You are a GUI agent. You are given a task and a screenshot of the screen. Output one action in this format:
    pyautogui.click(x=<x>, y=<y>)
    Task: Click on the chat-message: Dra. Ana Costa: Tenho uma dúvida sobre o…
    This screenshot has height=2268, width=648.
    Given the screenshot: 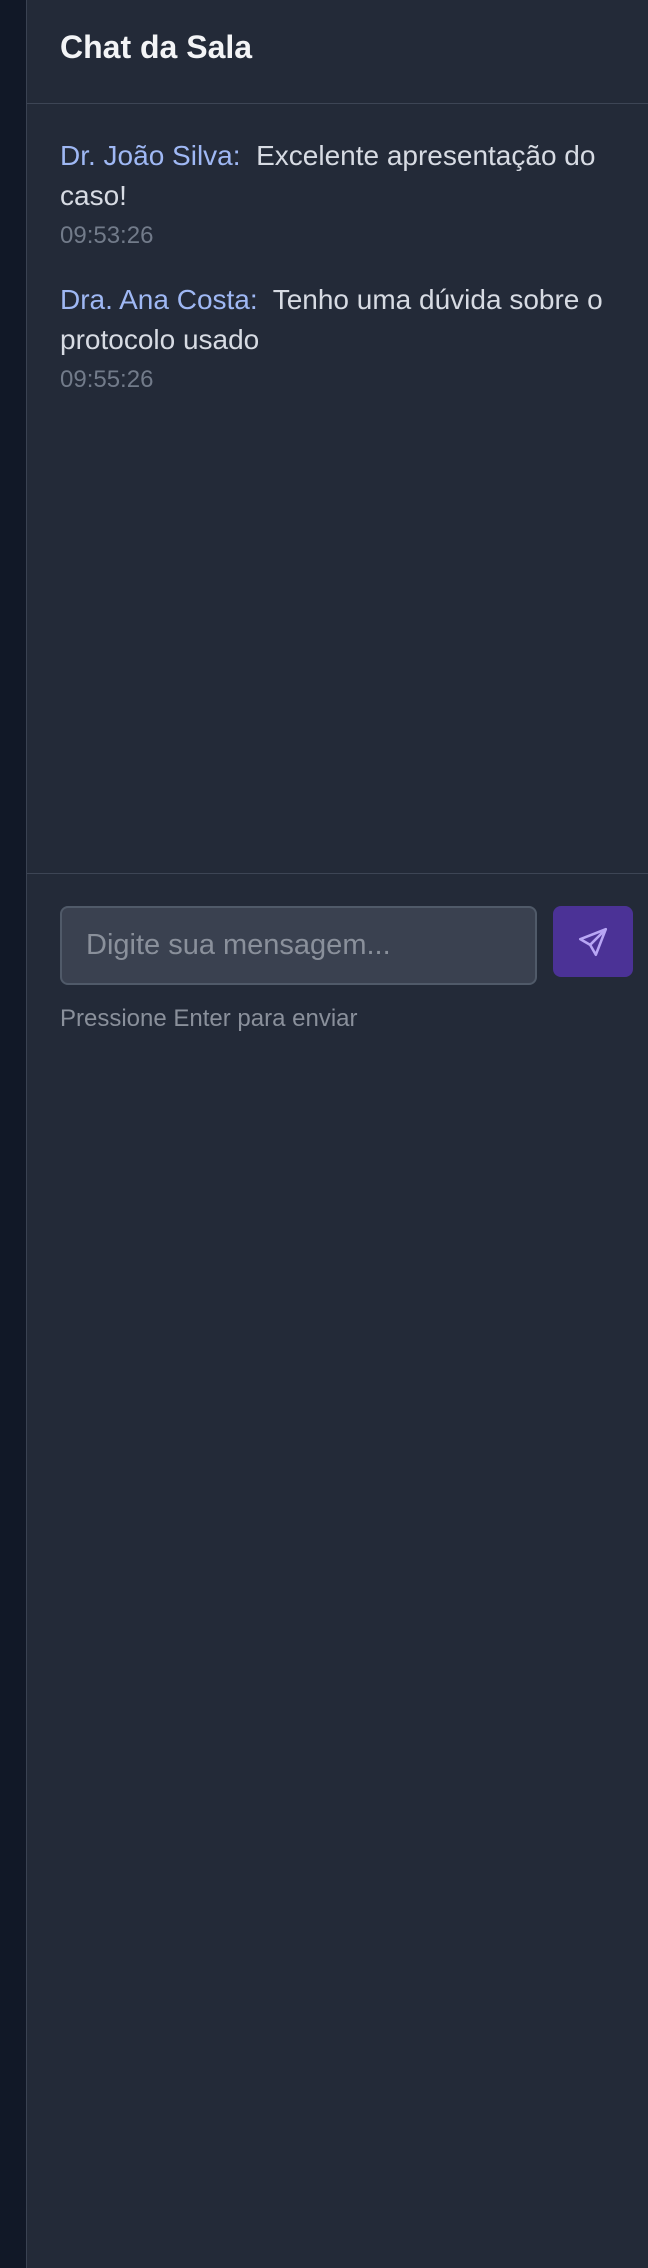 What is the action you would take?
    pyautogui.click(x=350, y=338)
    